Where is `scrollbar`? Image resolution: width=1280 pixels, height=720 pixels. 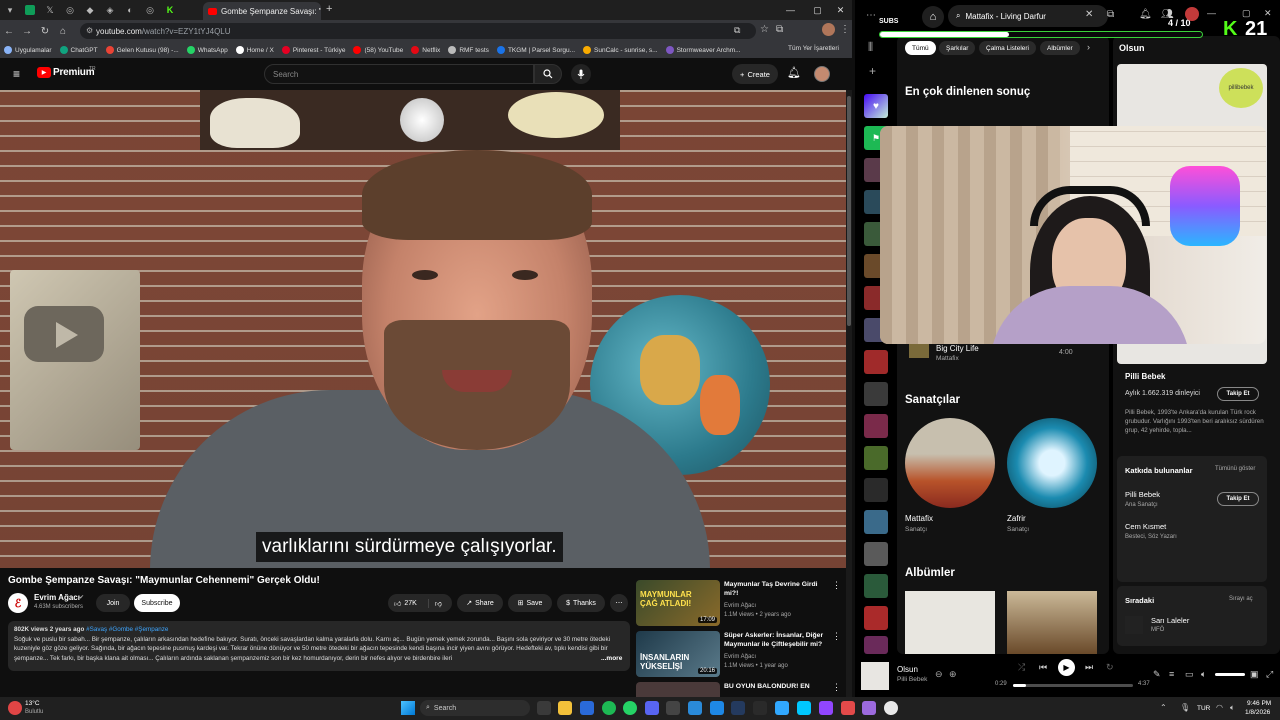
scrollbar is located at coordinates (849, 393).